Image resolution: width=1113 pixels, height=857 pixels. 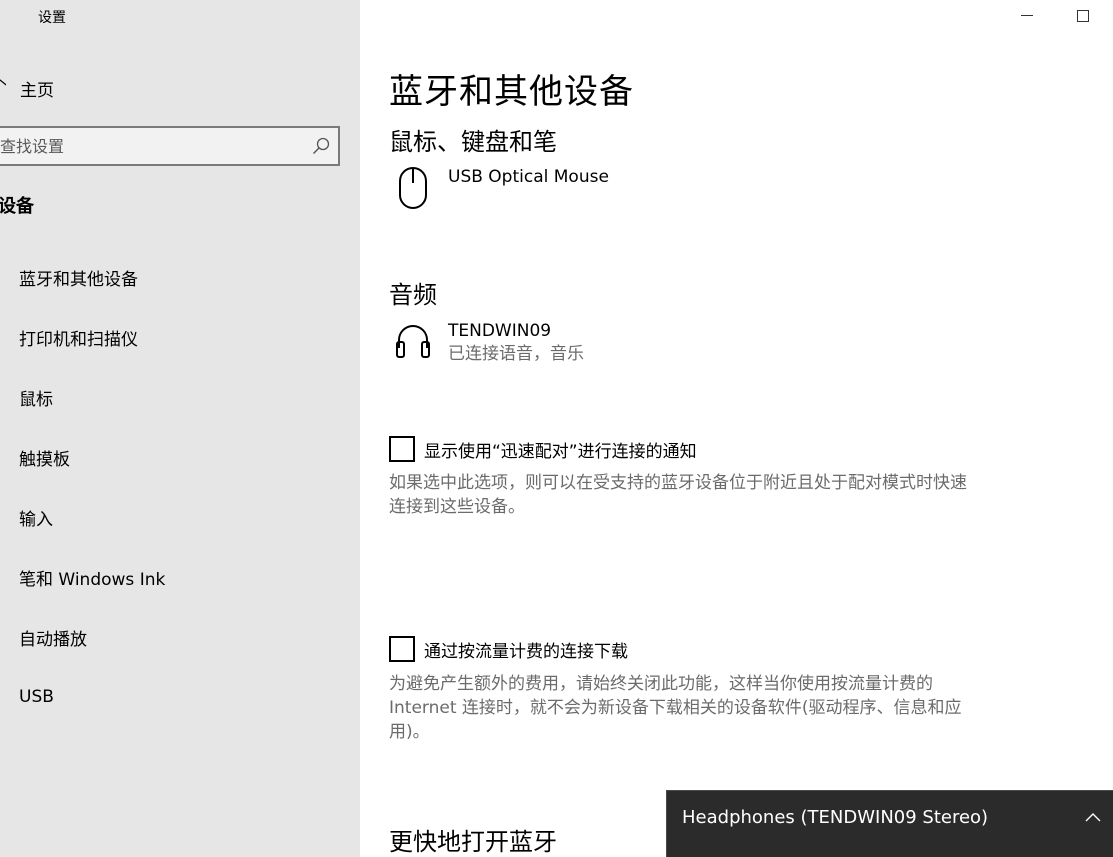 What do you see at coordinates (413, 295) in the screenshot?
I see `group-title-audio: 音频` at bounding box center [413, 295].